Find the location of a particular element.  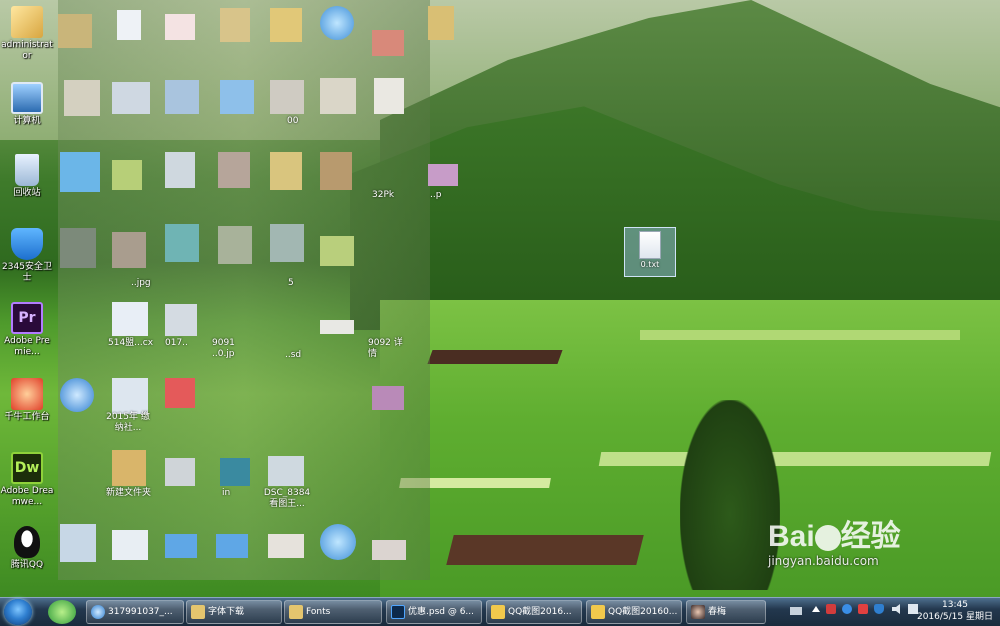

keyboard-icon is located at coordinates (796, 611).